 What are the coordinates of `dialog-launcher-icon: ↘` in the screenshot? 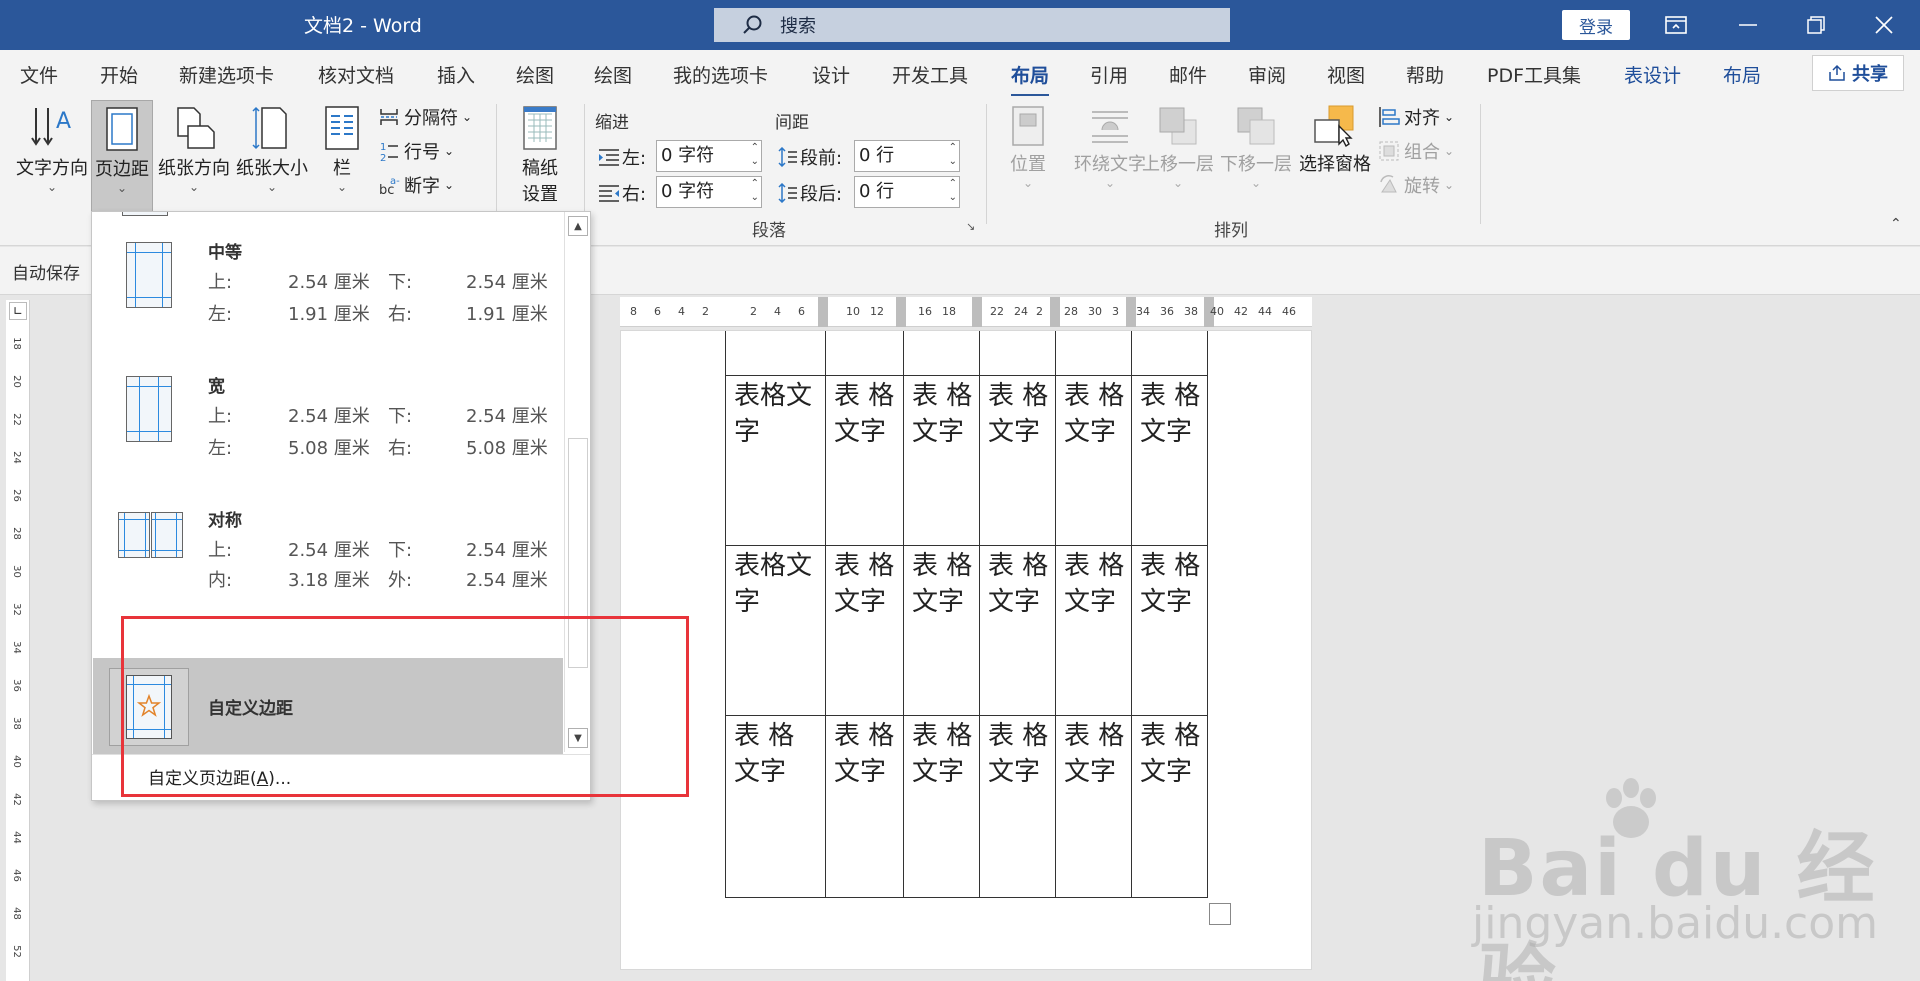 It's located at (970, 226).